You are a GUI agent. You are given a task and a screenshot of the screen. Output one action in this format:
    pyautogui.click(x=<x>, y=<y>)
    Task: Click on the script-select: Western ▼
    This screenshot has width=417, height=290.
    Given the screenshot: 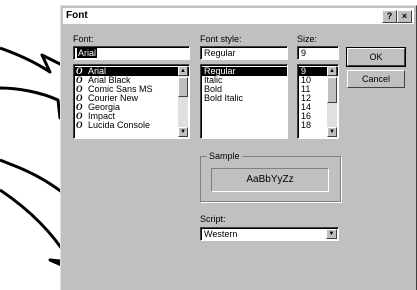 What is the action you would take?
    pyautogui.click(x=269, y=234)
    